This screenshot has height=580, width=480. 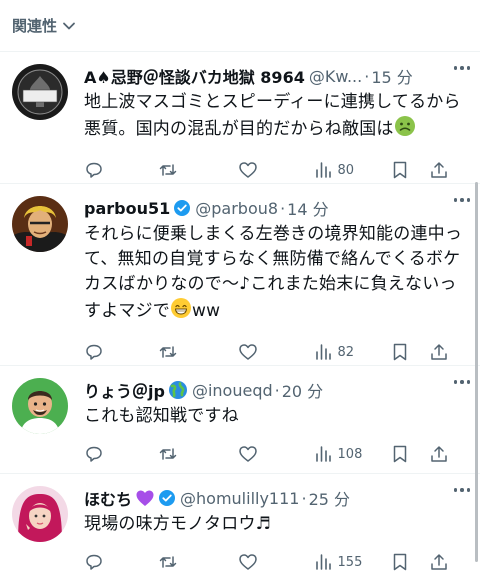 I want to click on views-button: 82, so click(x=353, y=352).